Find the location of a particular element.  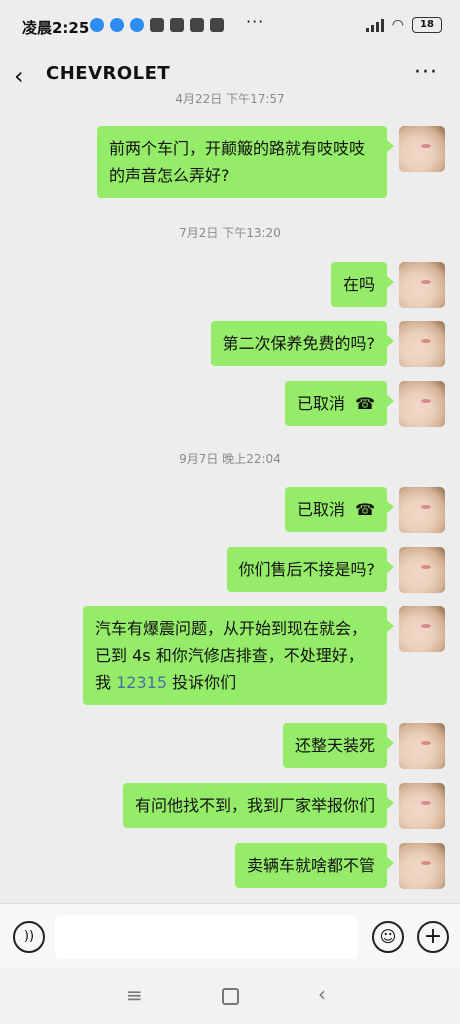

message-text: 投诉你们 is located at coordinates (202, 682).